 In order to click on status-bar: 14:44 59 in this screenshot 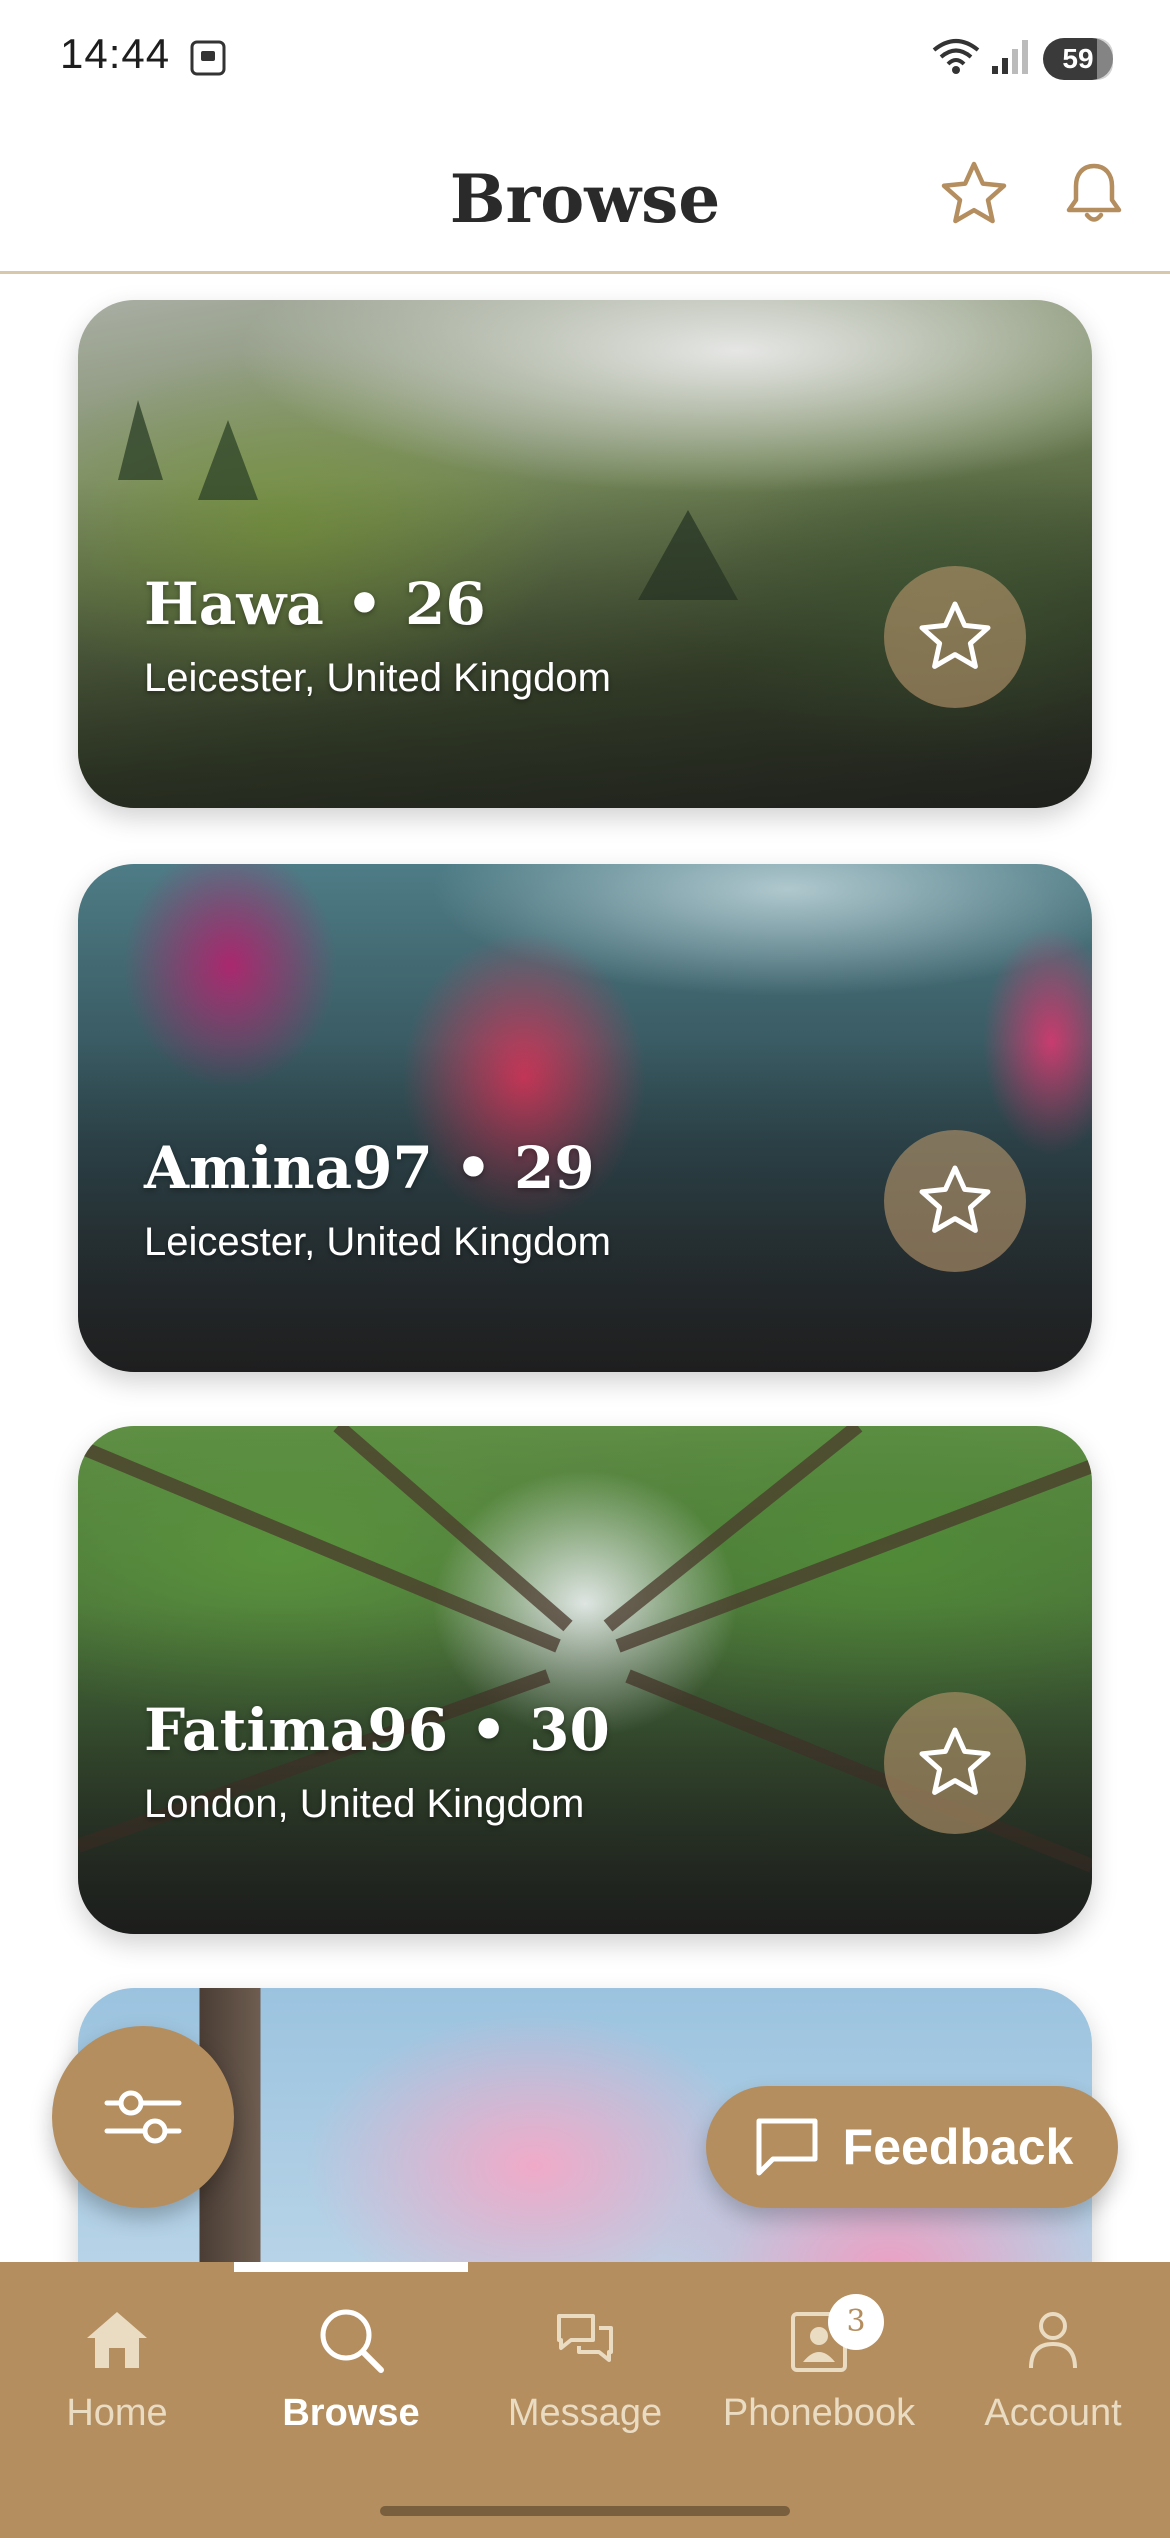, I will do `click(585, 60)`.